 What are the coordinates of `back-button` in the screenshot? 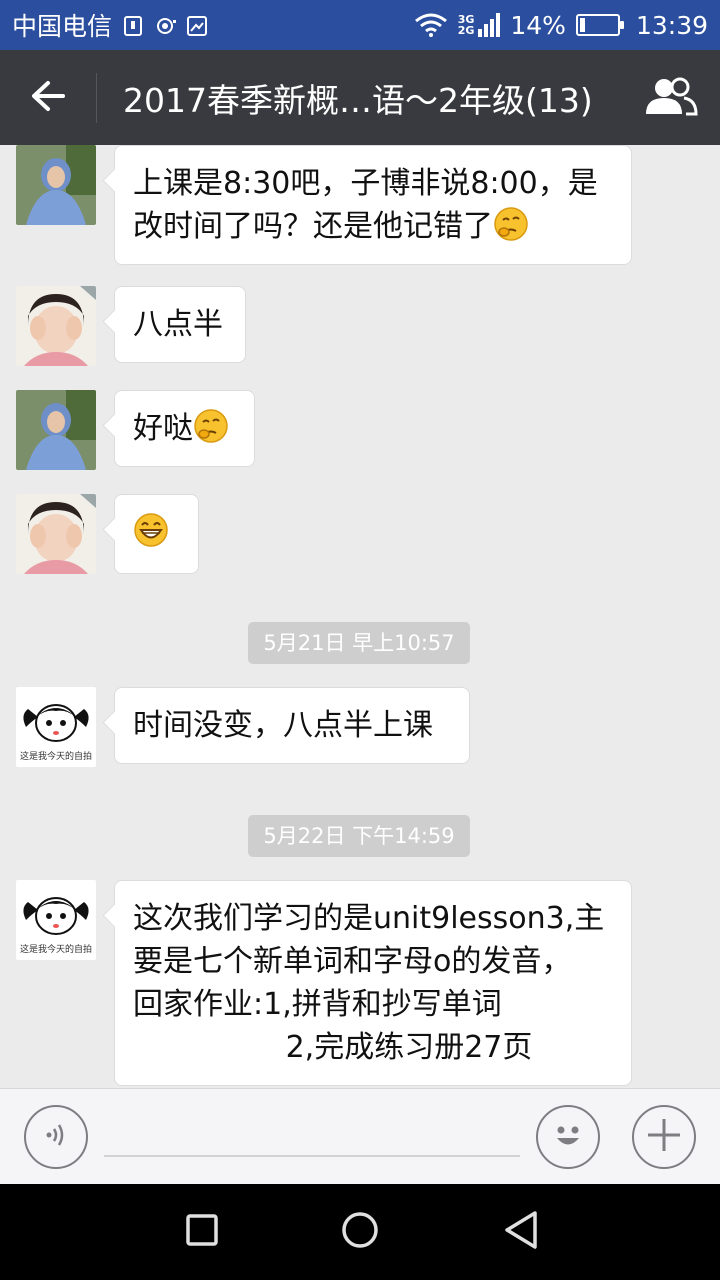 It's located at (48, 97).